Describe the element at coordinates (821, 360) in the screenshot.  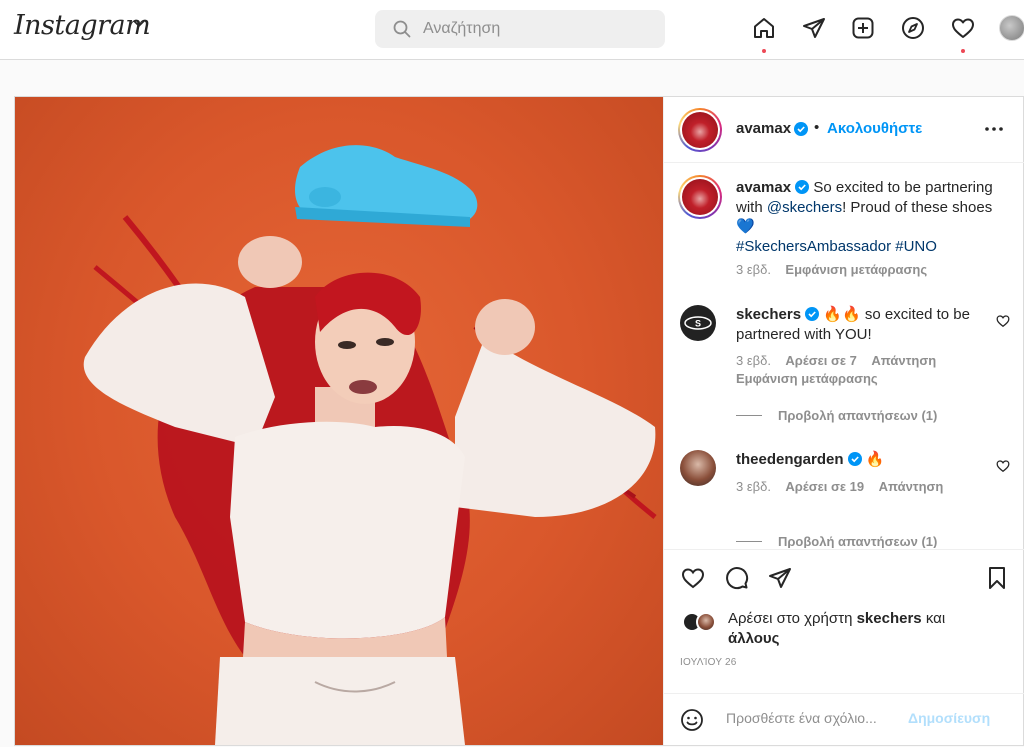
I see `comment-1-likes: Αρέσει σε 7` at that location.